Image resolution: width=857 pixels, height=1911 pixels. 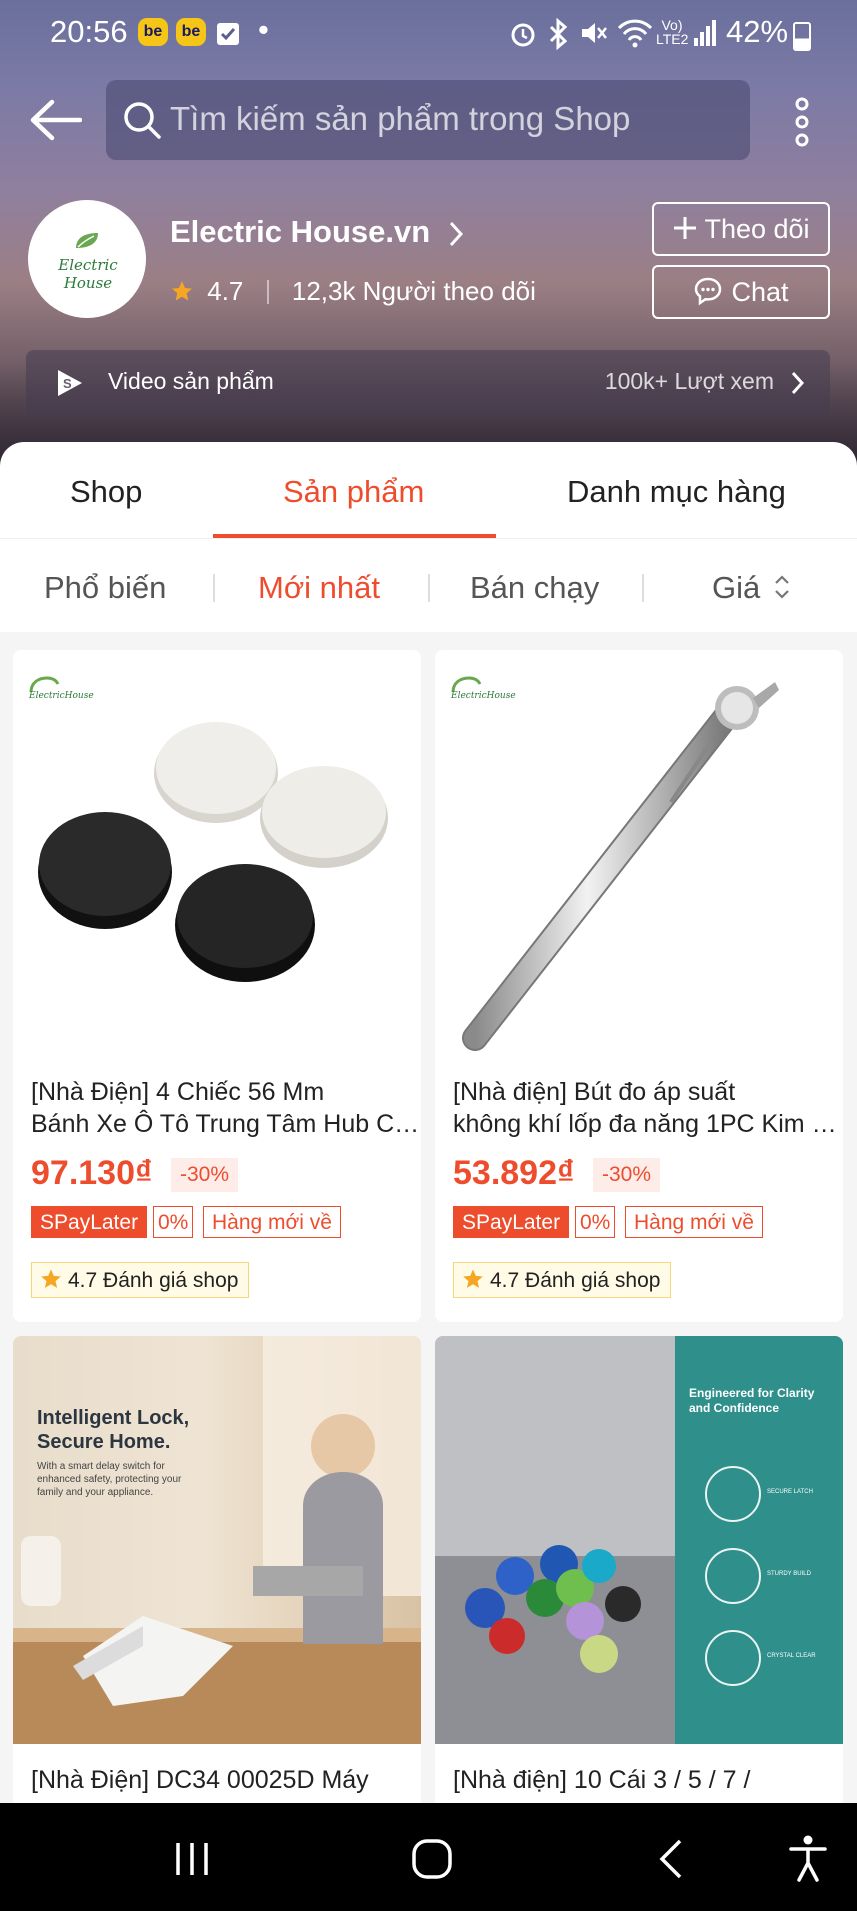 What do you see at coordinates (106, 492) in the screenshot?
I see `tab-shop: Shop` at bounding box center [106, 492].